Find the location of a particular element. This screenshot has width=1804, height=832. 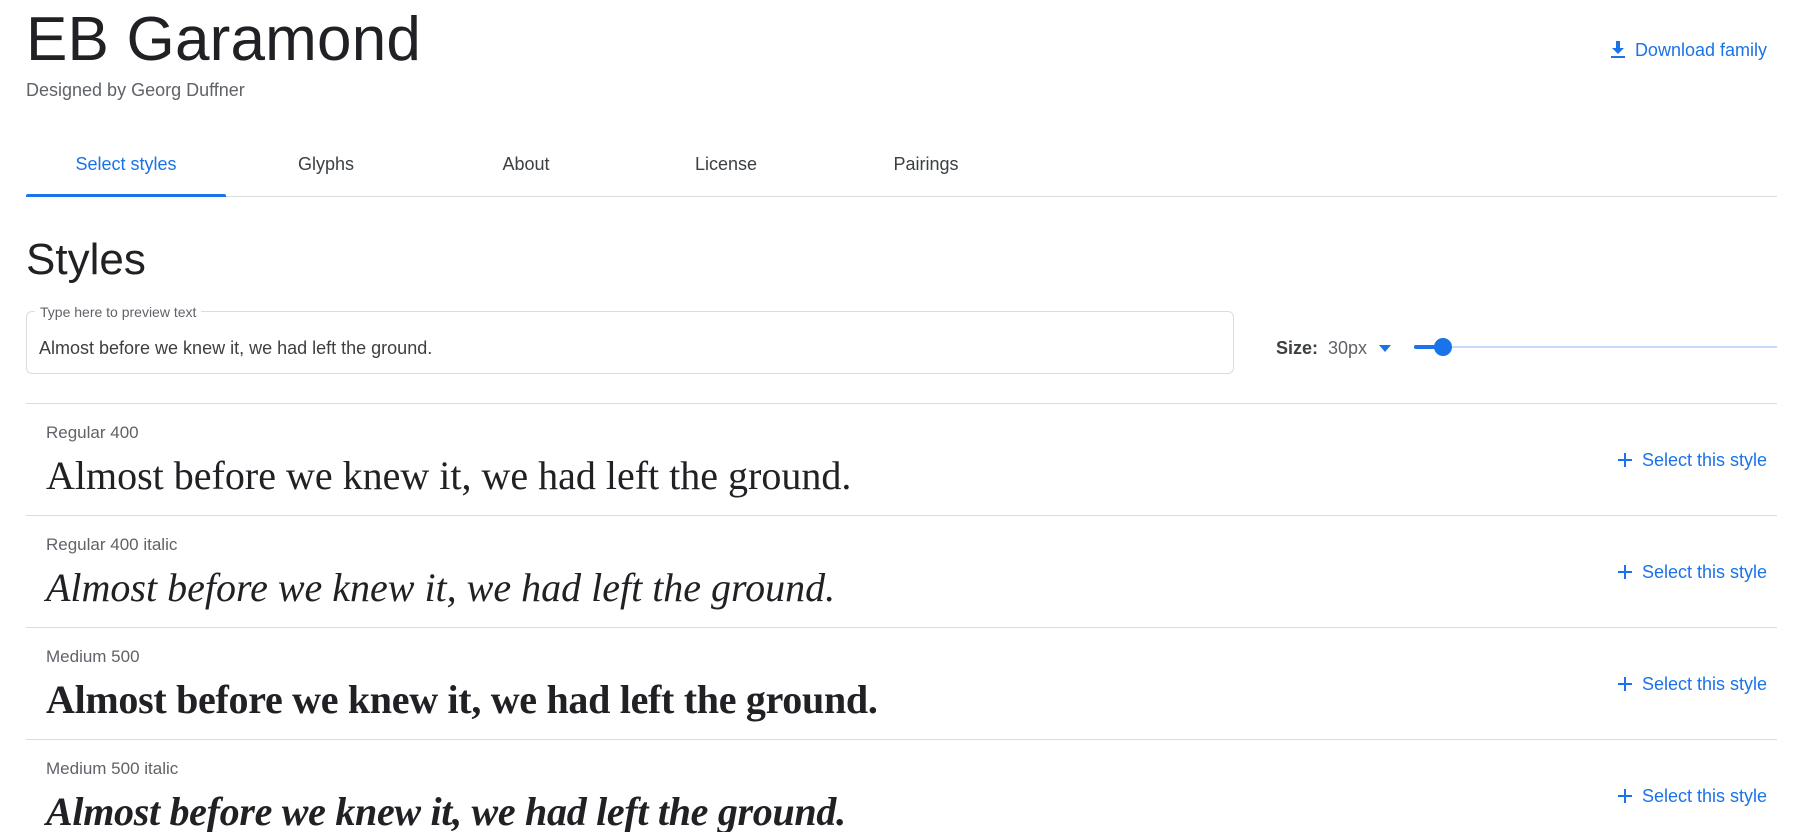

slider-track is located at coordinates (1595, 347).